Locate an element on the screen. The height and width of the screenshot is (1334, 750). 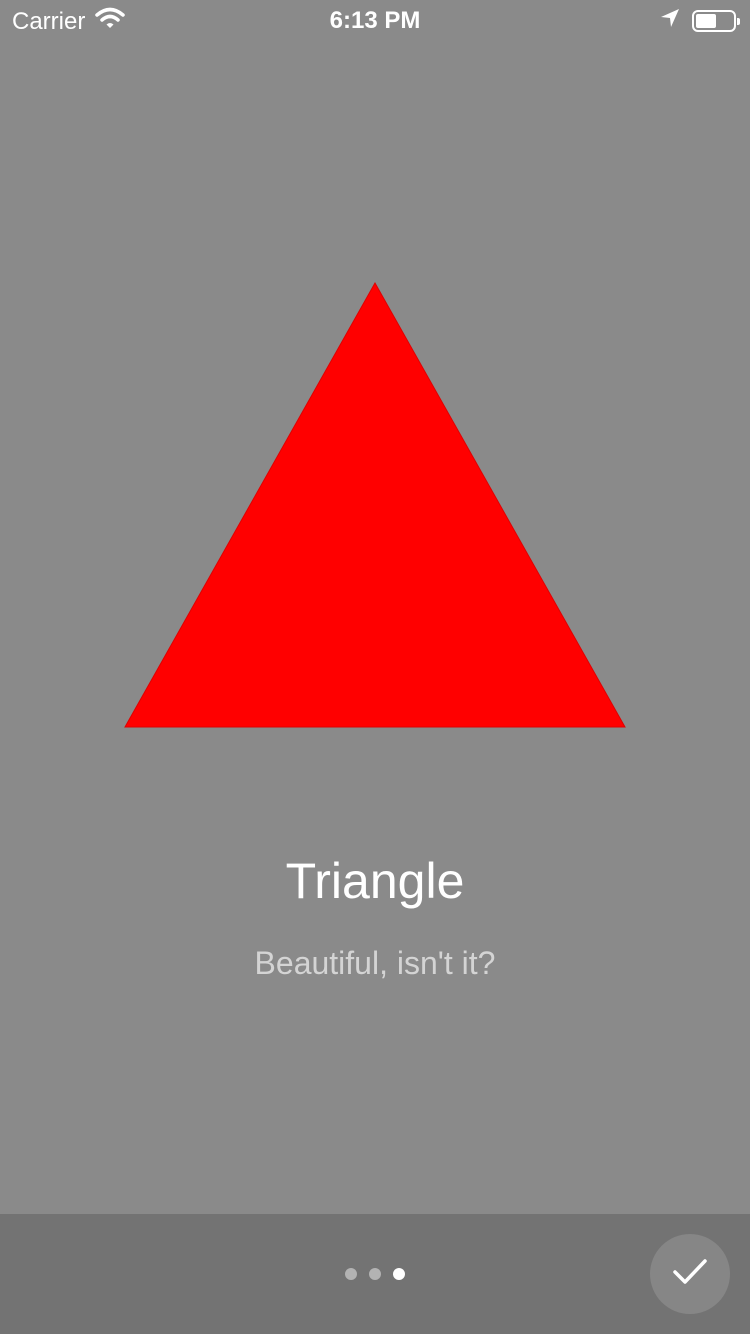
battery-icon is located at coordinates (716, 20).